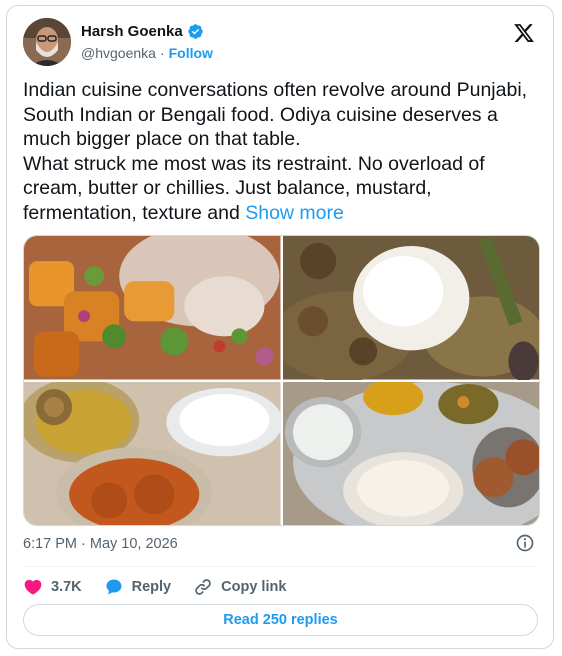 This screenshot has width=562, height=656. I want to click on photo-steel-thali, so click(410, 453).